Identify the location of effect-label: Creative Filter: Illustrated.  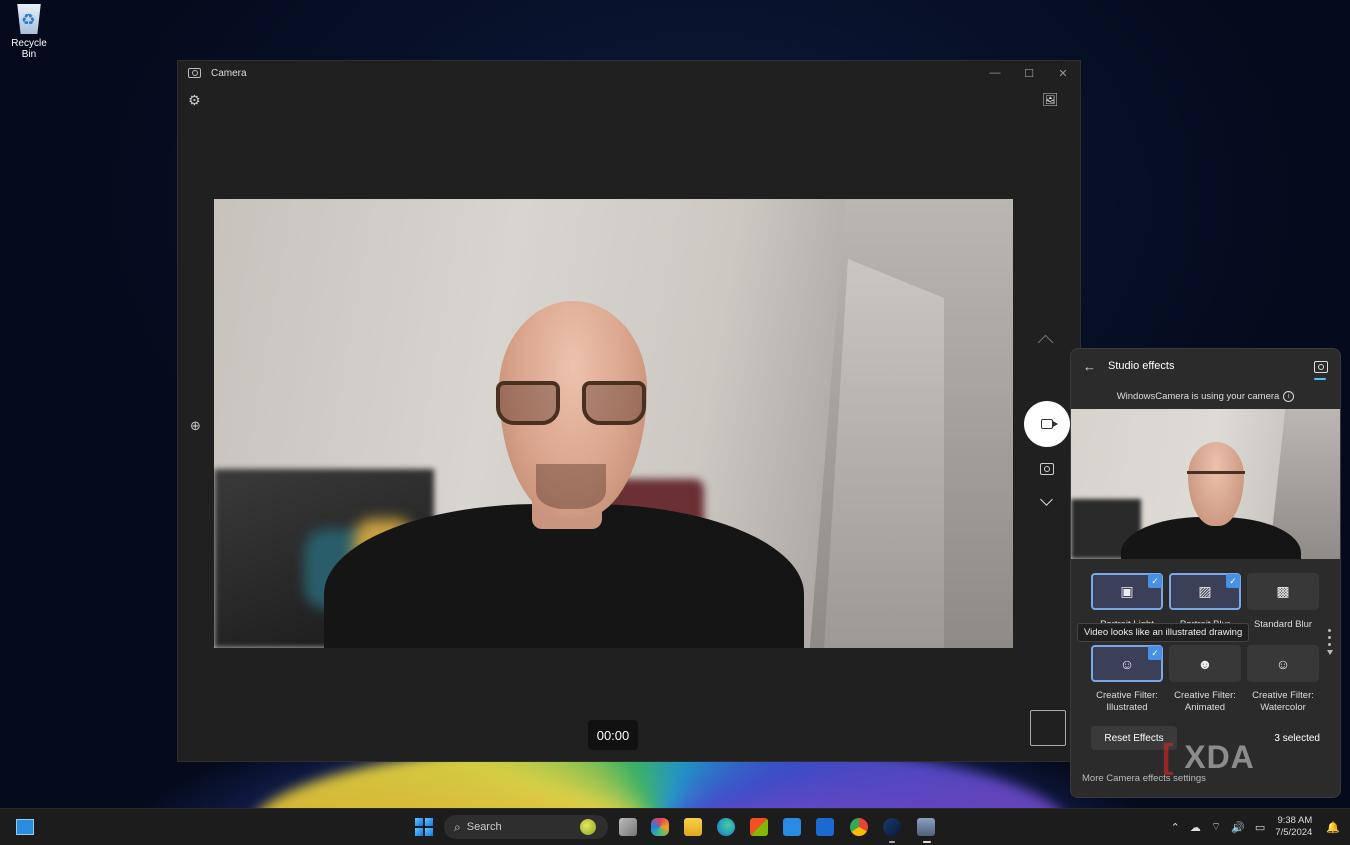
(1127, 701).